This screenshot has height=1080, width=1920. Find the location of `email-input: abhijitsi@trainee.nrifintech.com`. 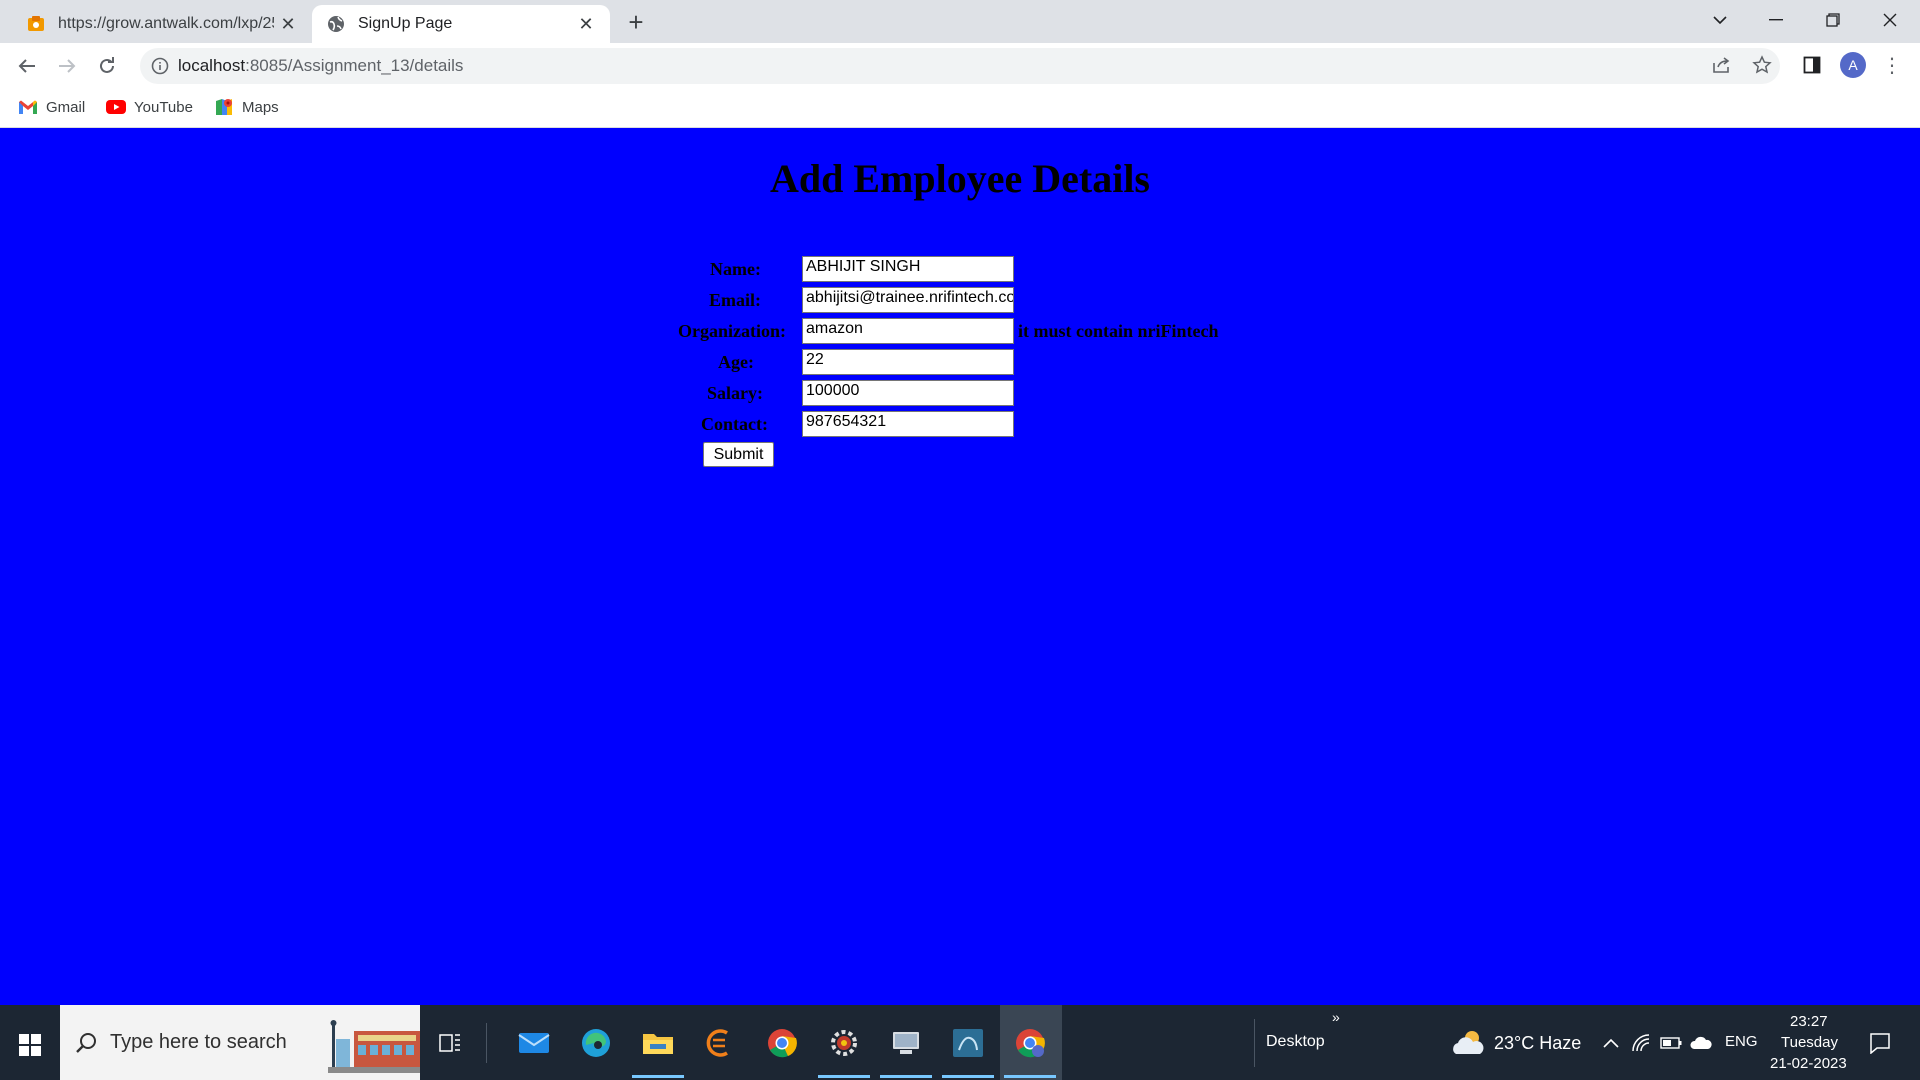

email-input: abhijitsi@trainee.nrifintech.com is located at coordinates (908, 300).